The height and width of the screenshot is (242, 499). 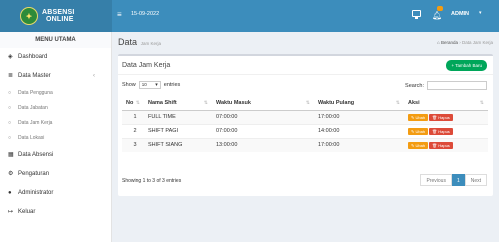 What do you see at coordinates (152, 181) in the screenshot?
I see `table-info: Showing 1 to 3 of 3 entries` at bounding box center [152, 181].